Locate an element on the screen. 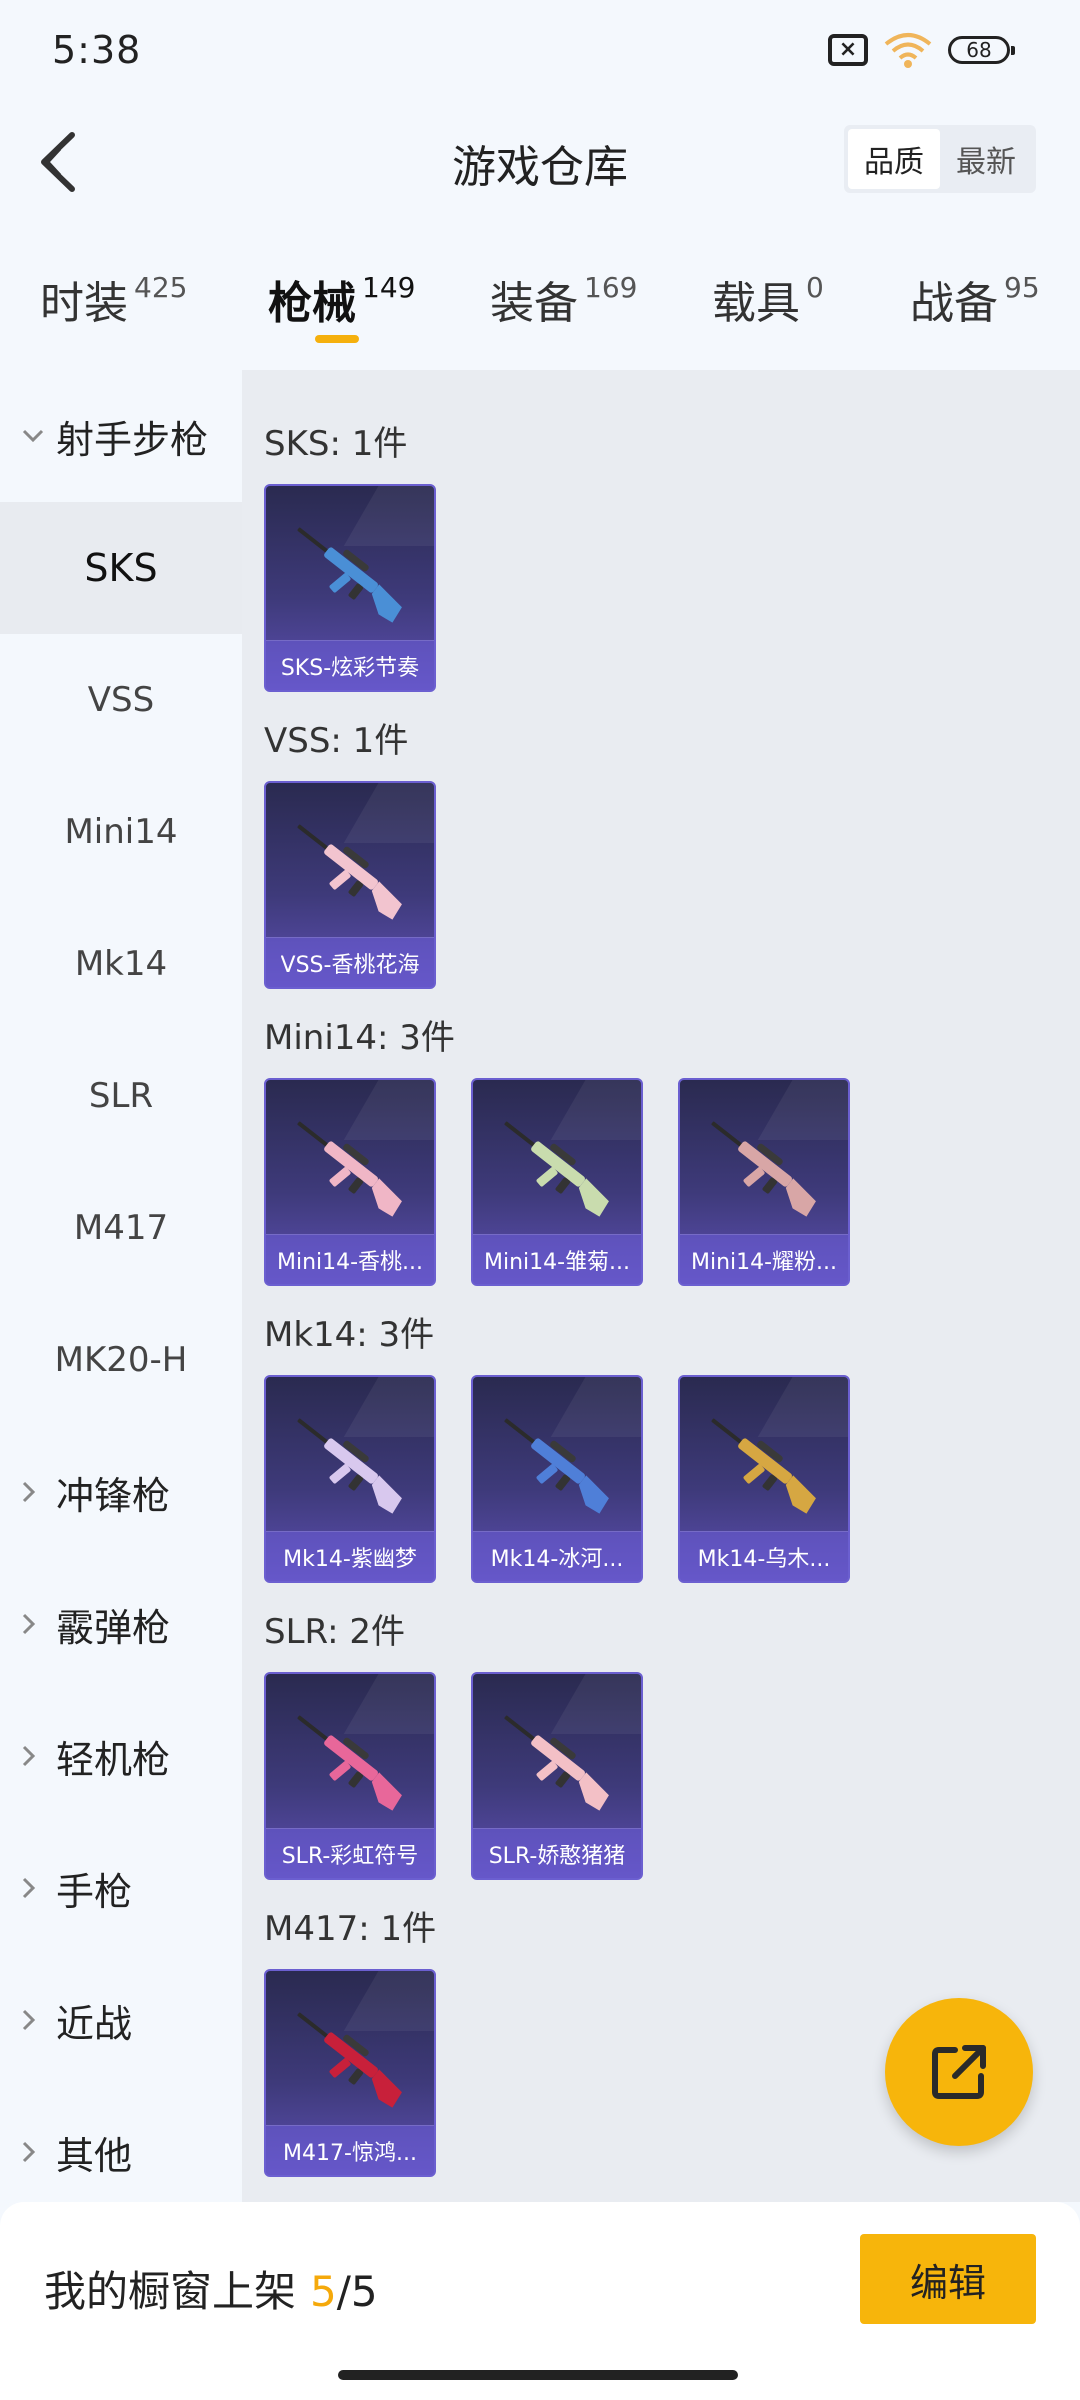 Image resolution: width=1080 pixels, height=2400 pixels. category-tabs: 时装 425 枪械 149 装备 169 载具 0 战备 95 is located at coordinates (540, 295).